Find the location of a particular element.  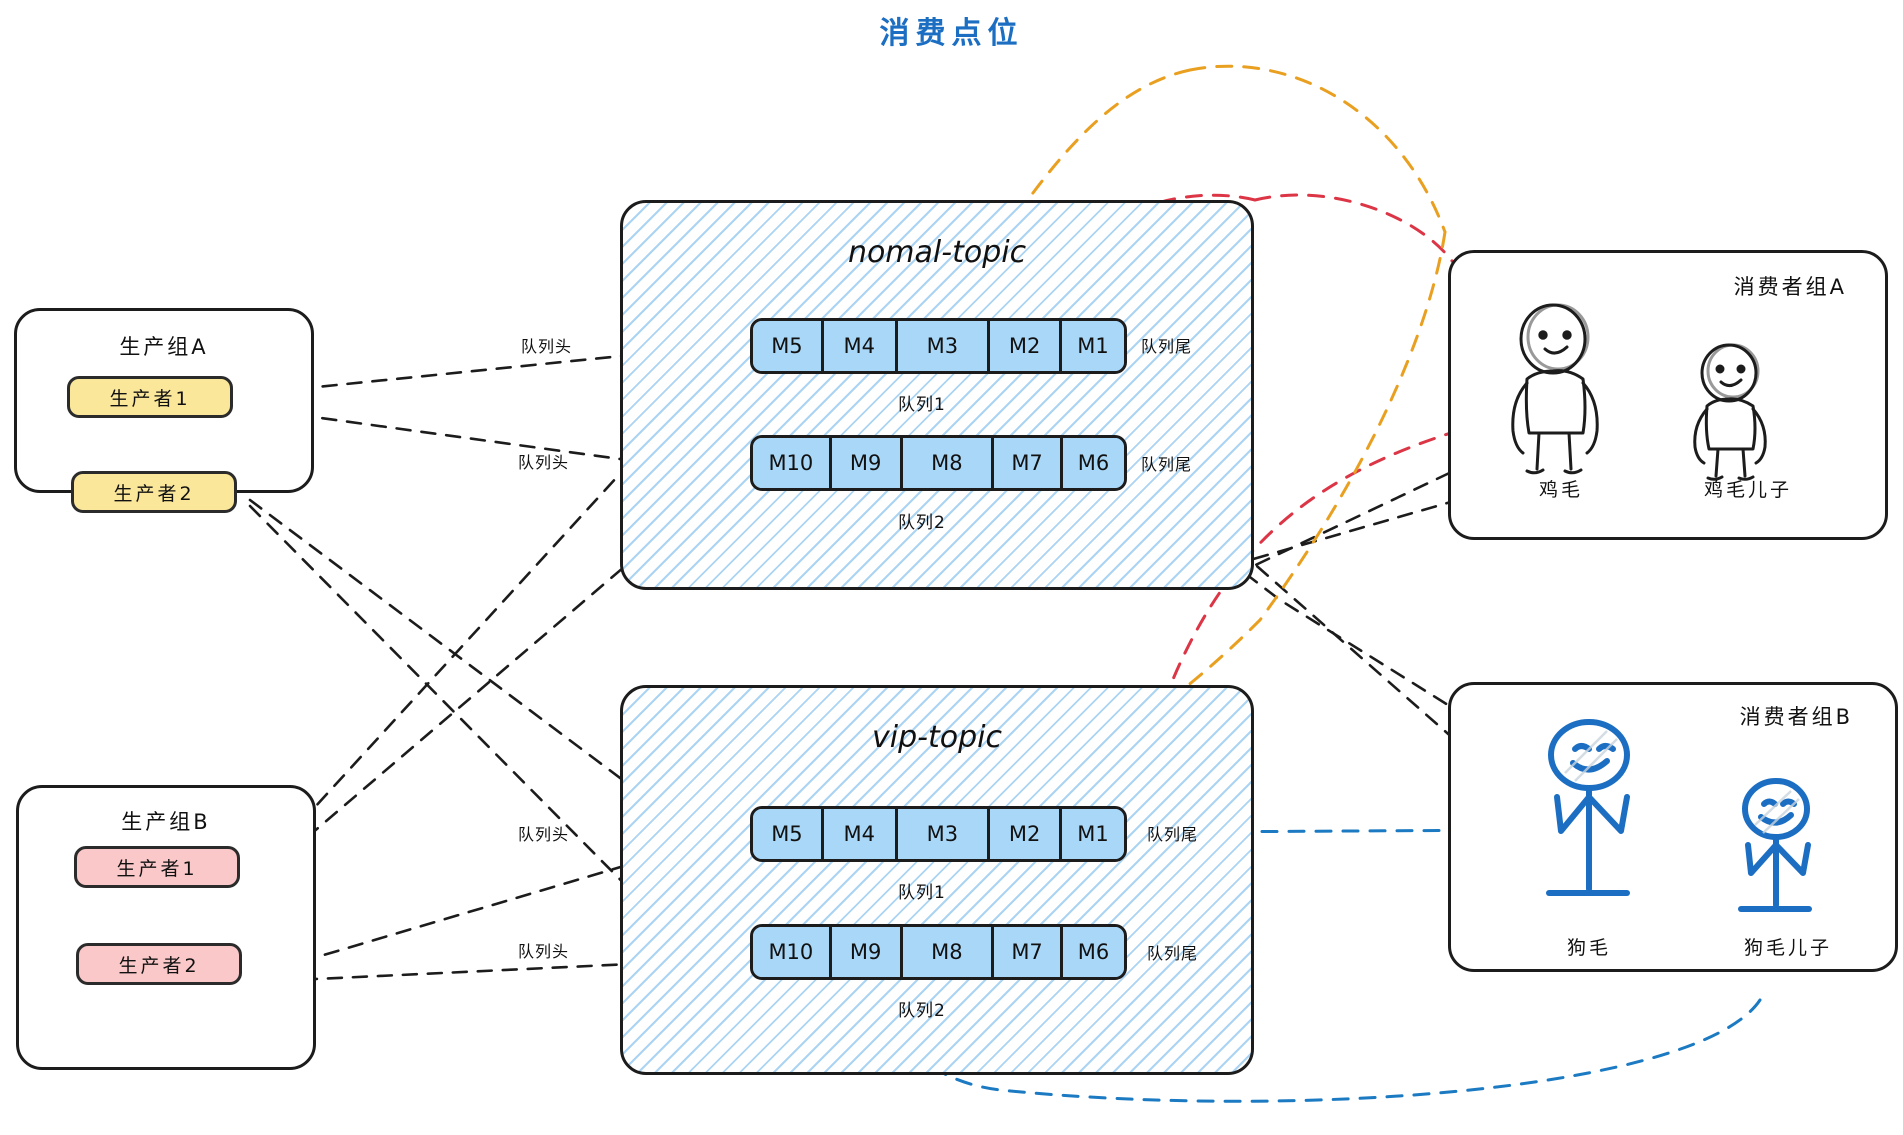

vip-q2-caption: 队列2 is located at coordinates (922, 1011).